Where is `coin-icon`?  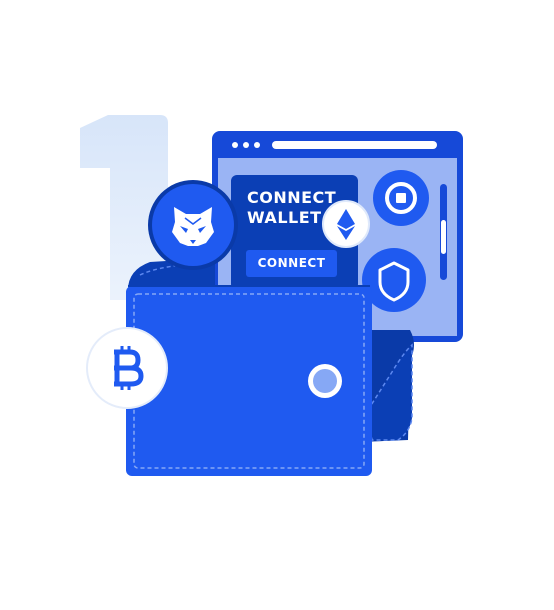
coin-icon is located at coordinates (401, 198).